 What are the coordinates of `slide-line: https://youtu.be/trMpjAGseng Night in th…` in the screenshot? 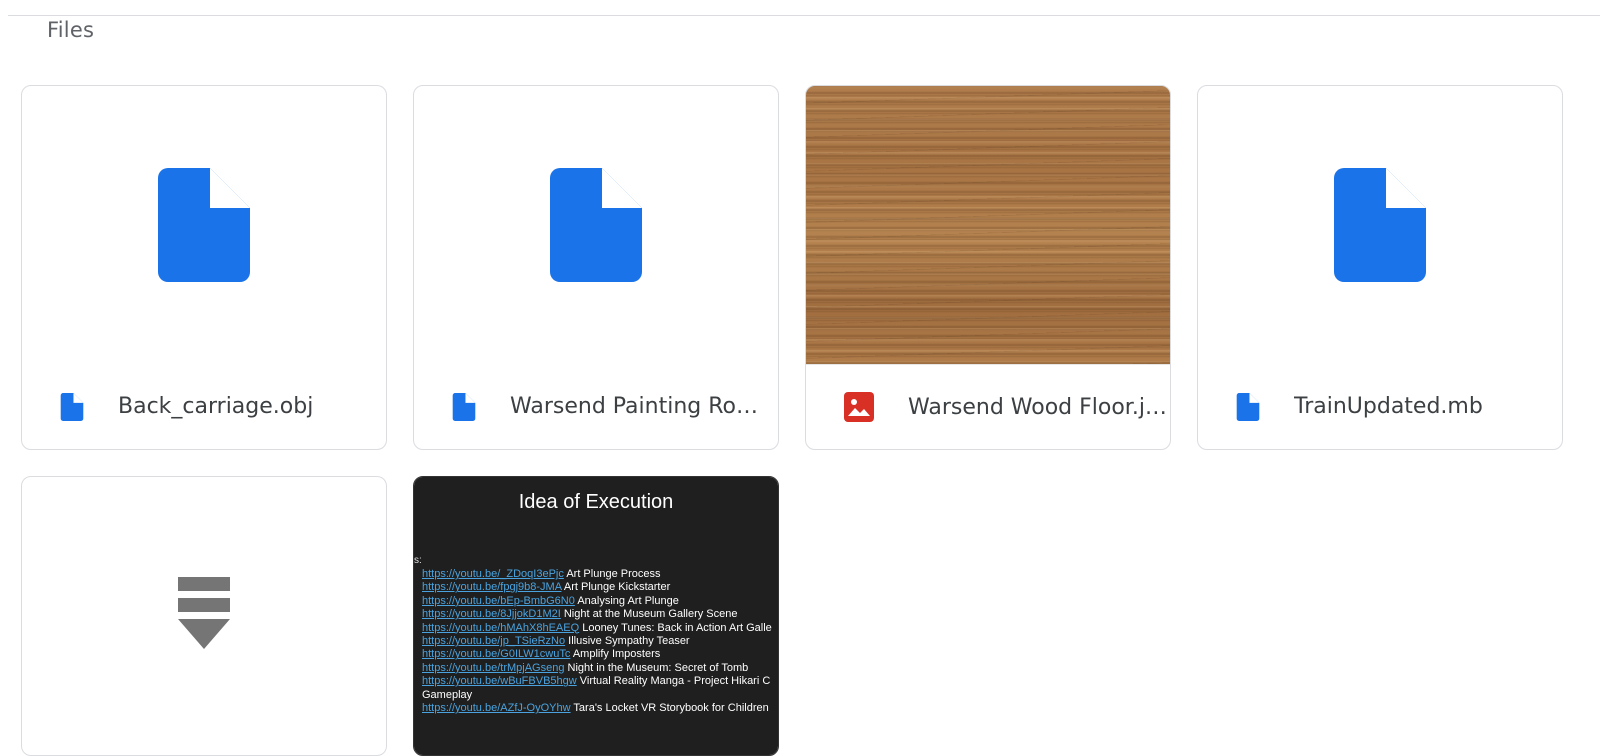 It's located at (597, 668).